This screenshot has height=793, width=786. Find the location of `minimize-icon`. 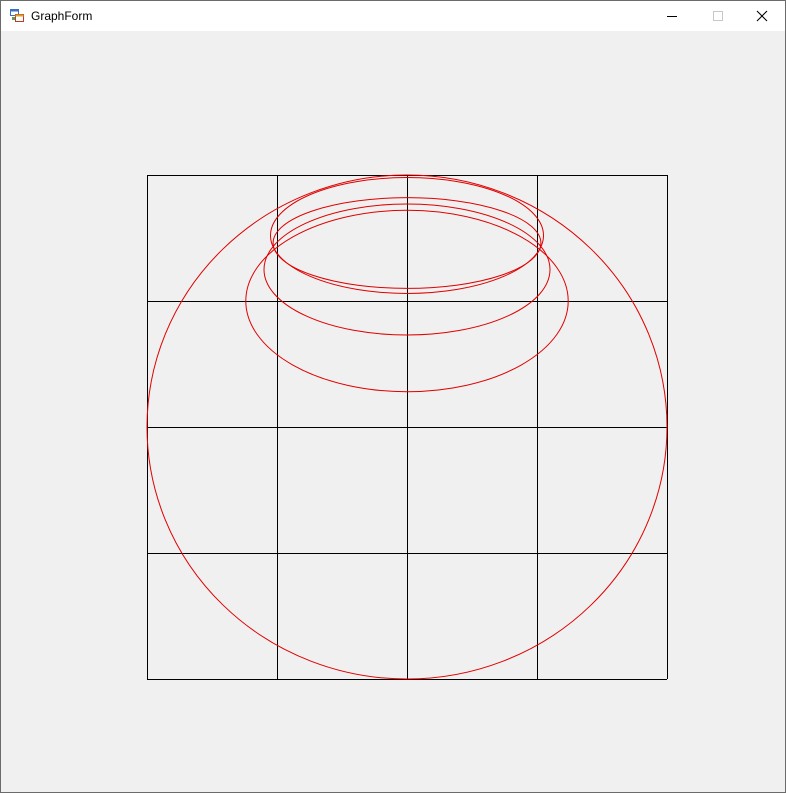

minimize-icon is located at coordinates (672, 16).